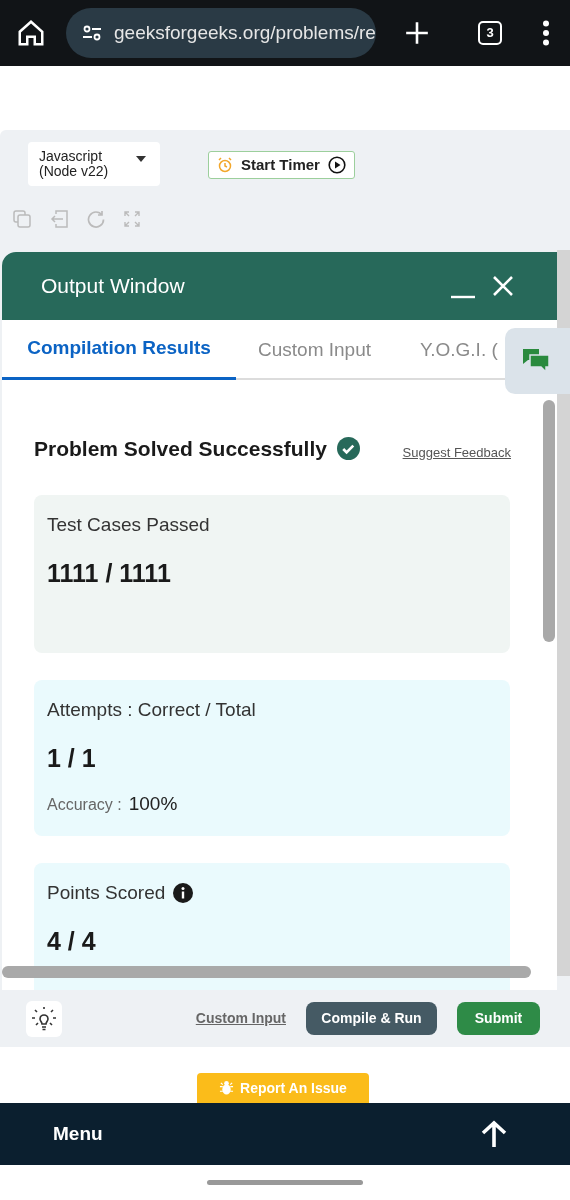 This screenshot has height=1200, width=570. Describe the element at coordinates (72, 941) in the screenshot. I see `card-value: 4 / 4` at that location.